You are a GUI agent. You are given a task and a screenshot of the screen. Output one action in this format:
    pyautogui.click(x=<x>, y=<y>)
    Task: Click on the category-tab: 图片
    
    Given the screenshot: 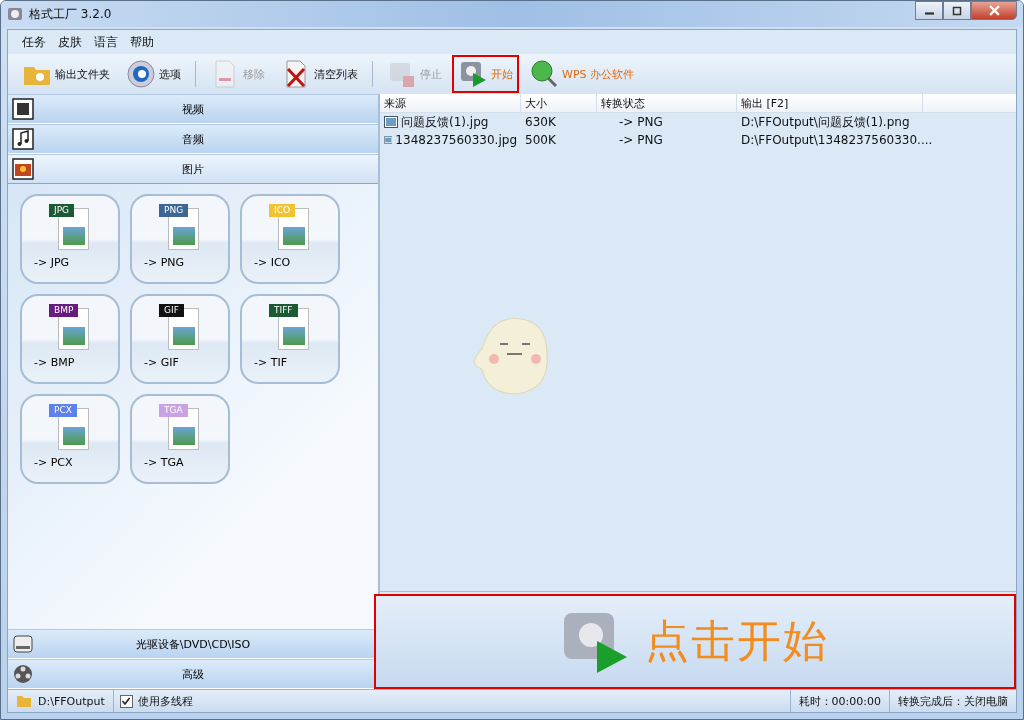 What is the action you would take?
    pyautogui.click(x=193, y=169)
    